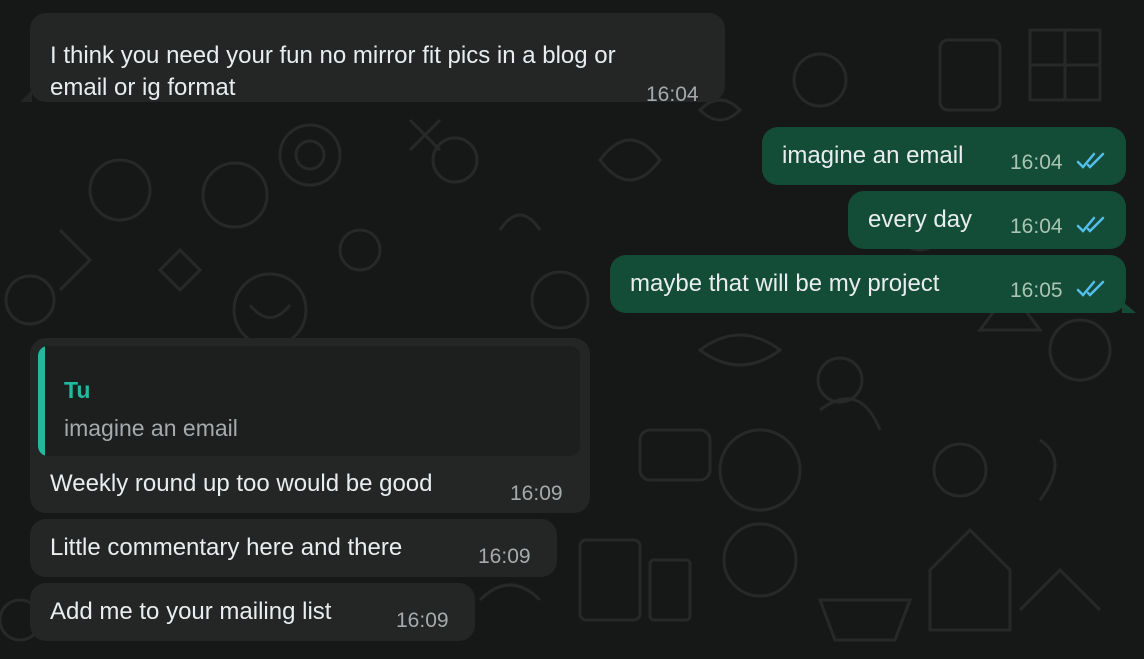  I want to click on message-bubble-outgoing: imagine an email 16:04, so click(944, 156).